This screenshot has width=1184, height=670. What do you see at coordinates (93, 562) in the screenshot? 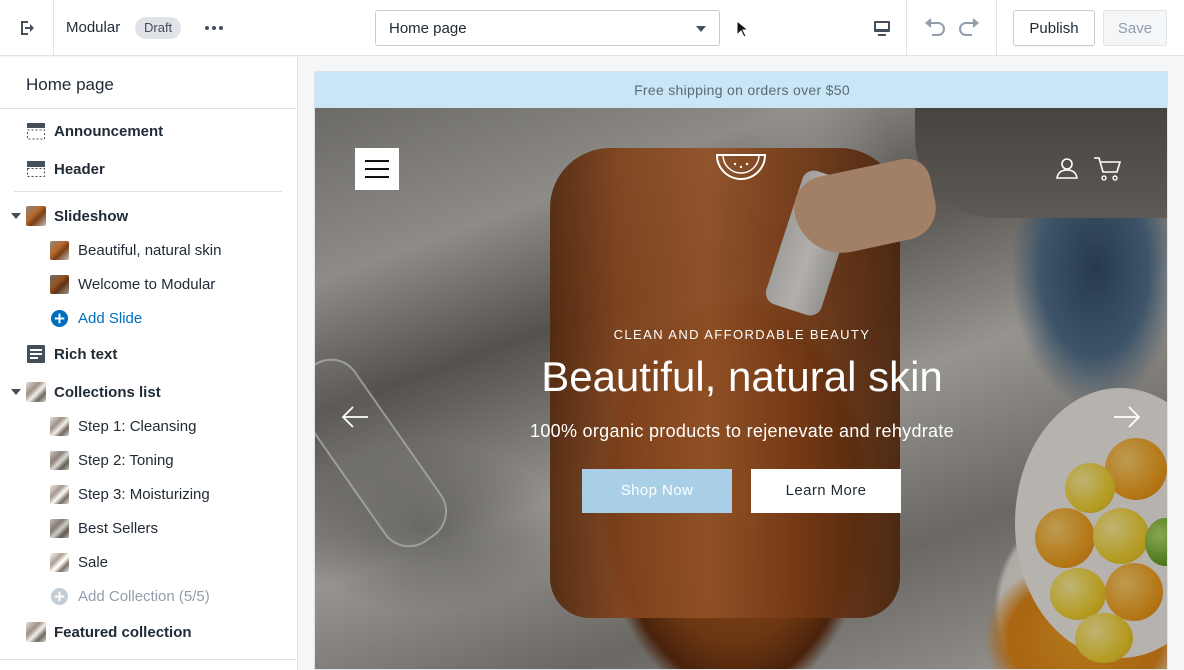
I see `sidebar-item-label: Sale` at bounding box center [93, 562].